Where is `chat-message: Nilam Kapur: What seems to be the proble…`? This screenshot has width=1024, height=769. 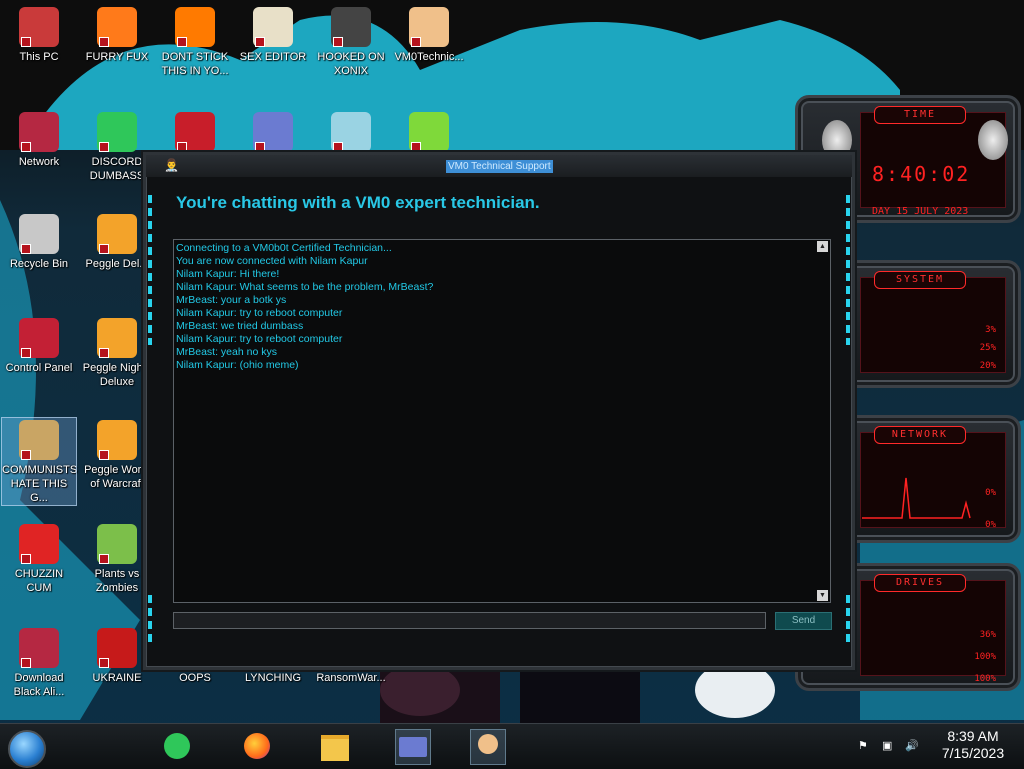 chat-message: Nilam Kapur: What seems to be the proble… is located at coordinates (305, 287).